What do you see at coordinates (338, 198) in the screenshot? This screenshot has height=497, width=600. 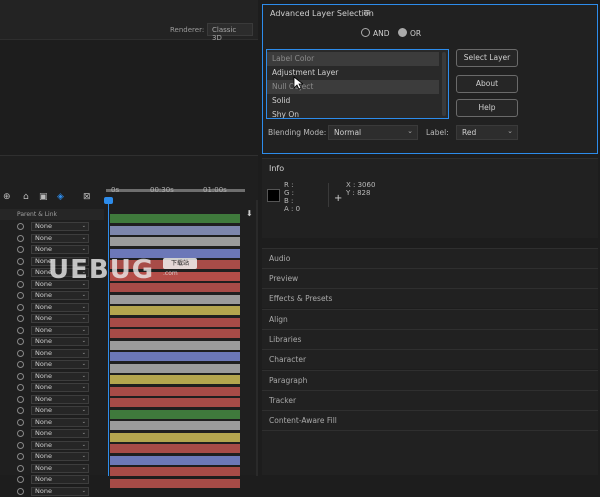 I see `crosshair-icon: +` at bounding box center [338, 198].